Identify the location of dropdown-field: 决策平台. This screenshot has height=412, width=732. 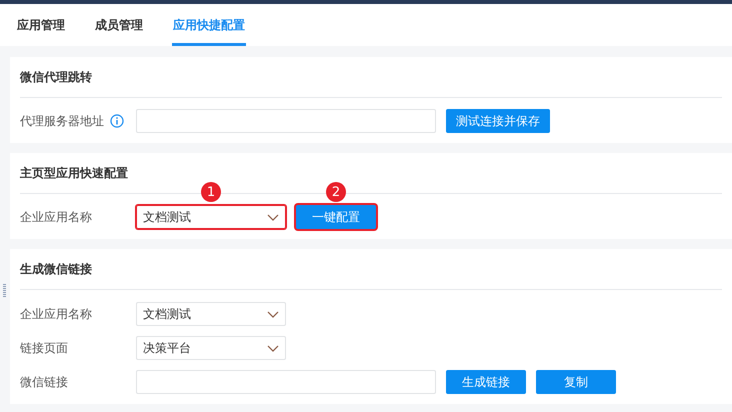
(211, 348).